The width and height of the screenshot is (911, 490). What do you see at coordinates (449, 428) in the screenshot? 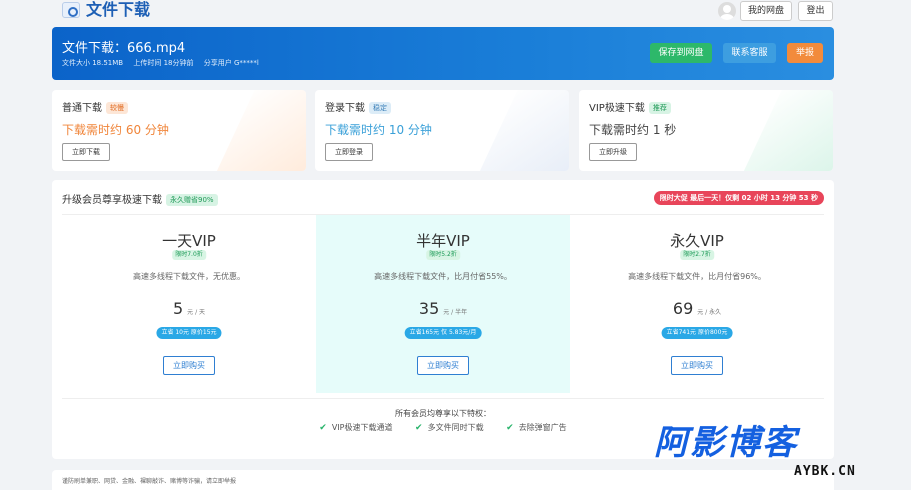
I see `privilege-item: ✔ 多文件同时下载` at bounding box center [449, 428].